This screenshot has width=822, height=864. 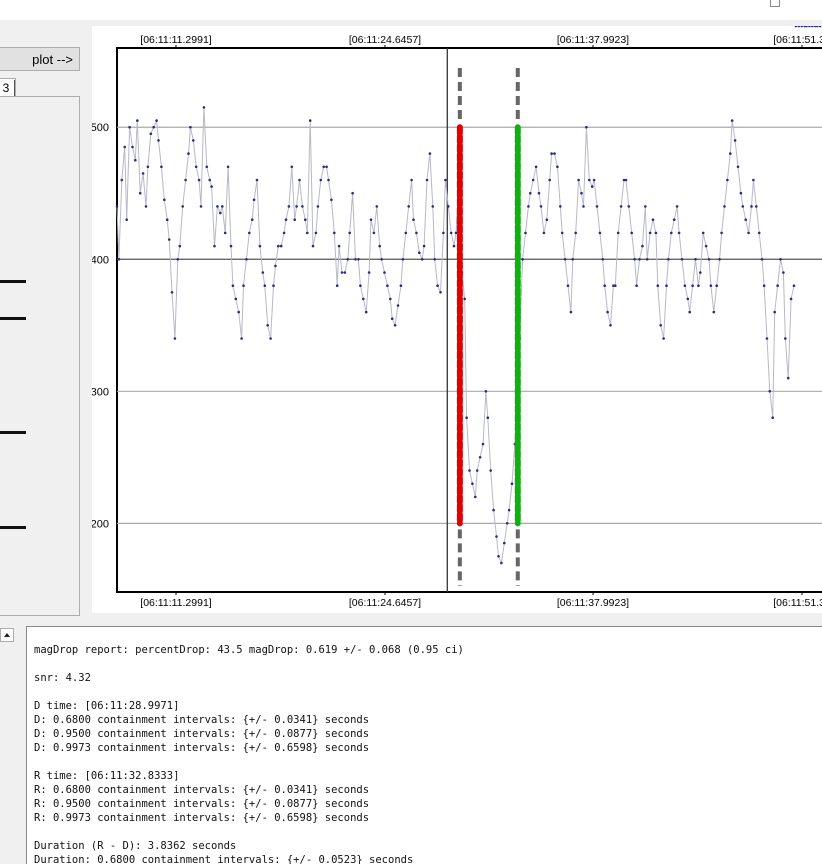 What do you see at coordinates (775, 3) in the screenshot?
I see `restore-window-icon` at bounding box center [775, 3].